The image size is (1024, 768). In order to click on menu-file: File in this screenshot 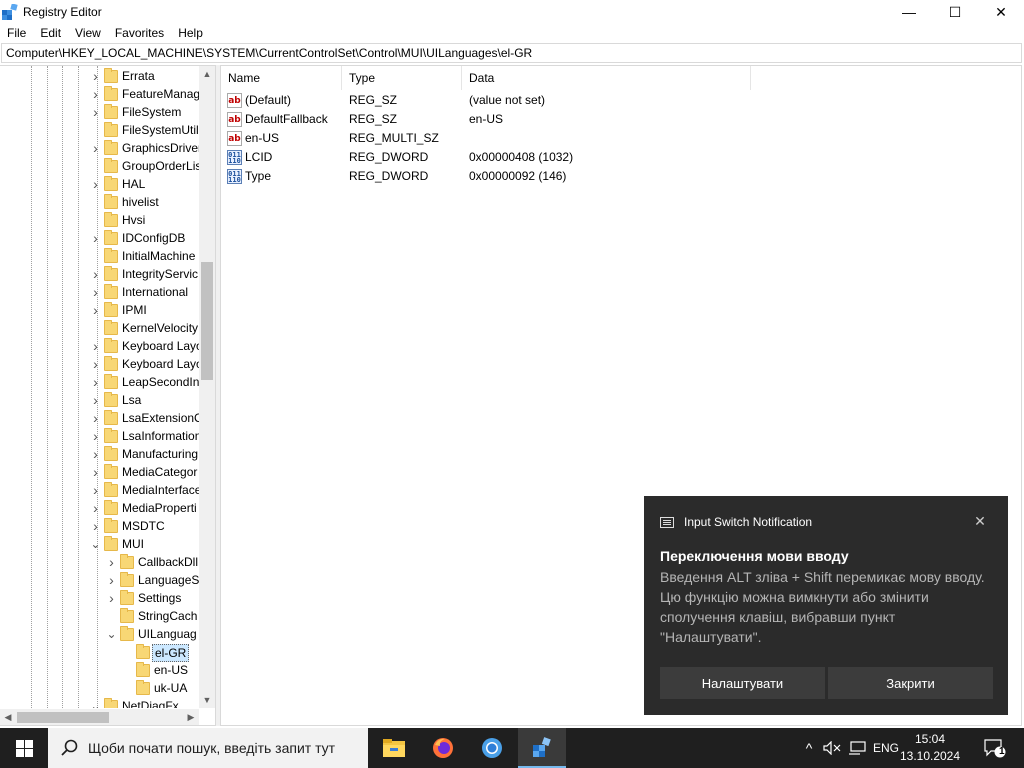, I will do `click(16, 33)`.